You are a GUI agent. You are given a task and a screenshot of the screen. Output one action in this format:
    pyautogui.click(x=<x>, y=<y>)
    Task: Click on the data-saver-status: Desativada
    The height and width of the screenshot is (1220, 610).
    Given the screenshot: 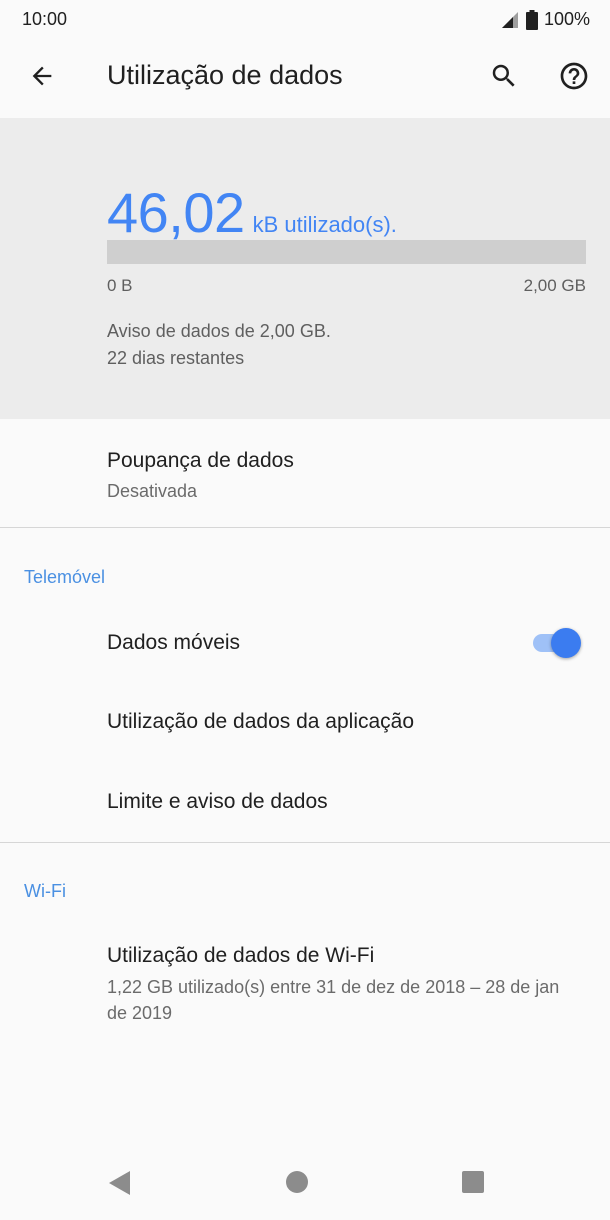 What is the action you would take?
    pyautogui.click(x=152, y=491)
    